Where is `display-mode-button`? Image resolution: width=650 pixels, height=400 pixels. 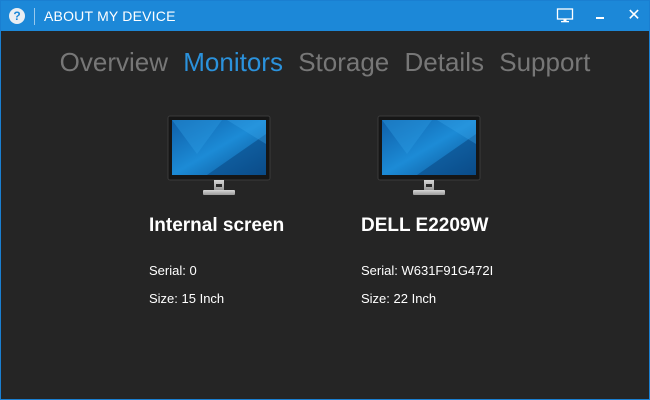 display-mode-button is located at coordinates (565, 16).